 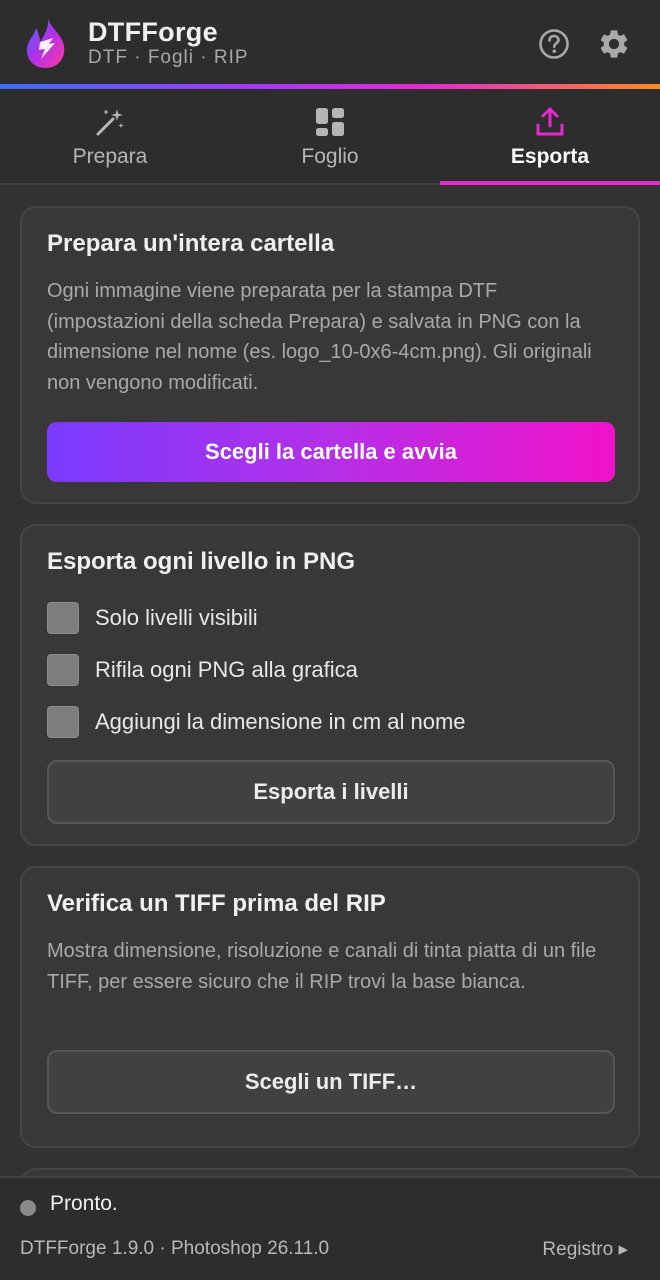 I want to click on tab-foglio: Foglio, so click(x=330, y=136).